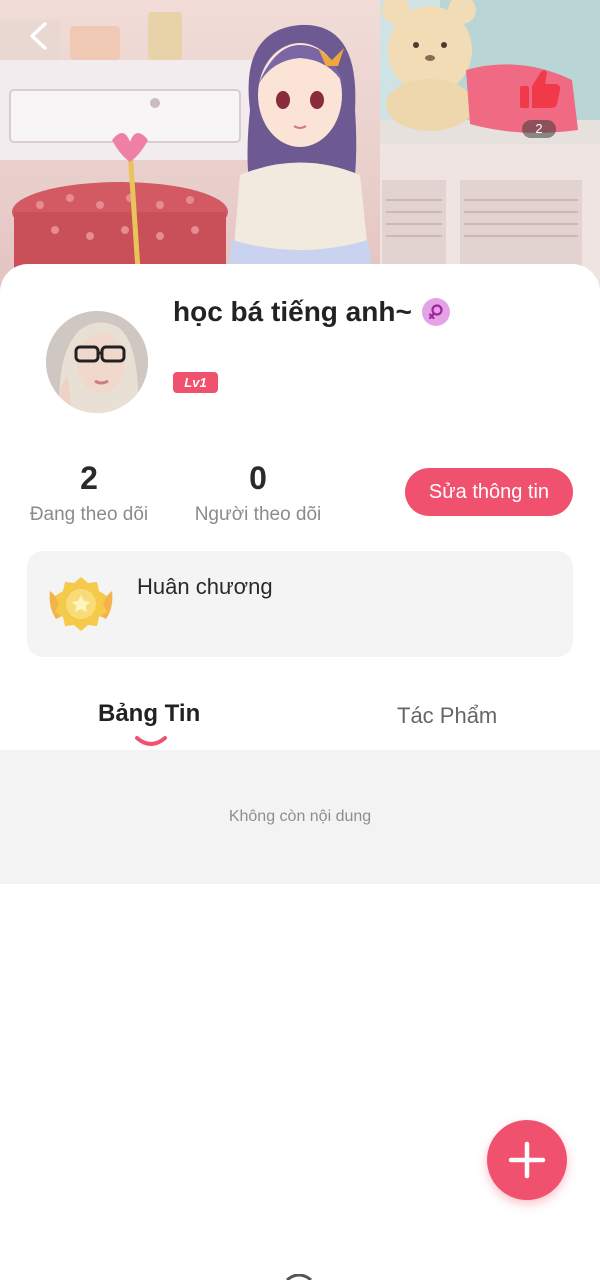 Image resolution: width=600 pixels, height=1280 pixels. Describe the element at coordinates (540, 89) in the screenshot. I see `thumbs-up-icon` at that location.